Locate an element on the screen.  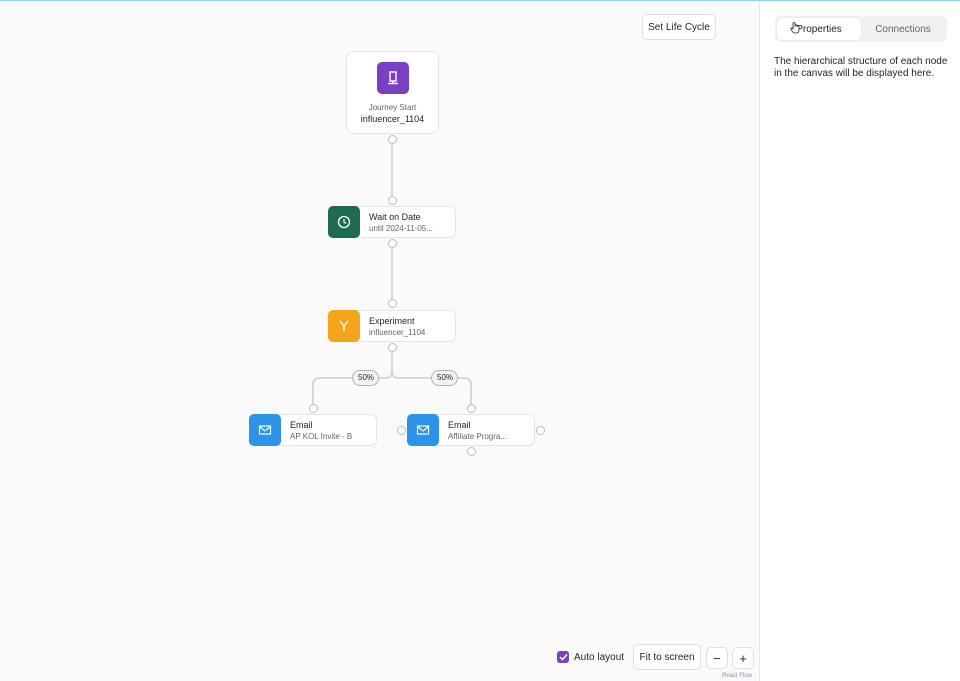
experiment-node: Experiment influencer_1104 is located at coordinates (392, 326).